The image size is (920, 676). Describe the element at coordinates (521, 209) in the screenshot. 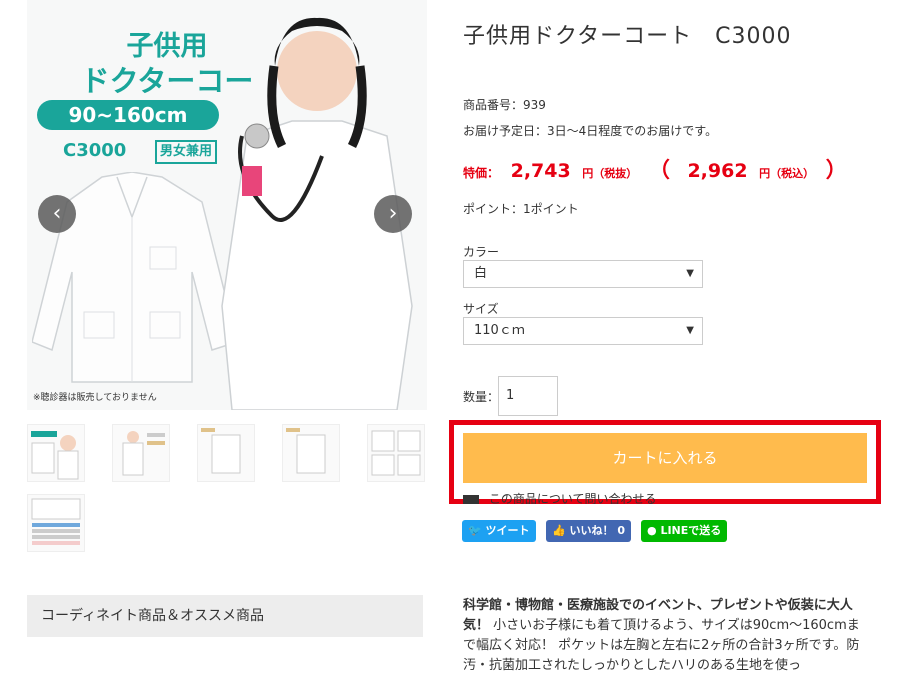

I see `points-info: ポイント：1ポイント` at that location.